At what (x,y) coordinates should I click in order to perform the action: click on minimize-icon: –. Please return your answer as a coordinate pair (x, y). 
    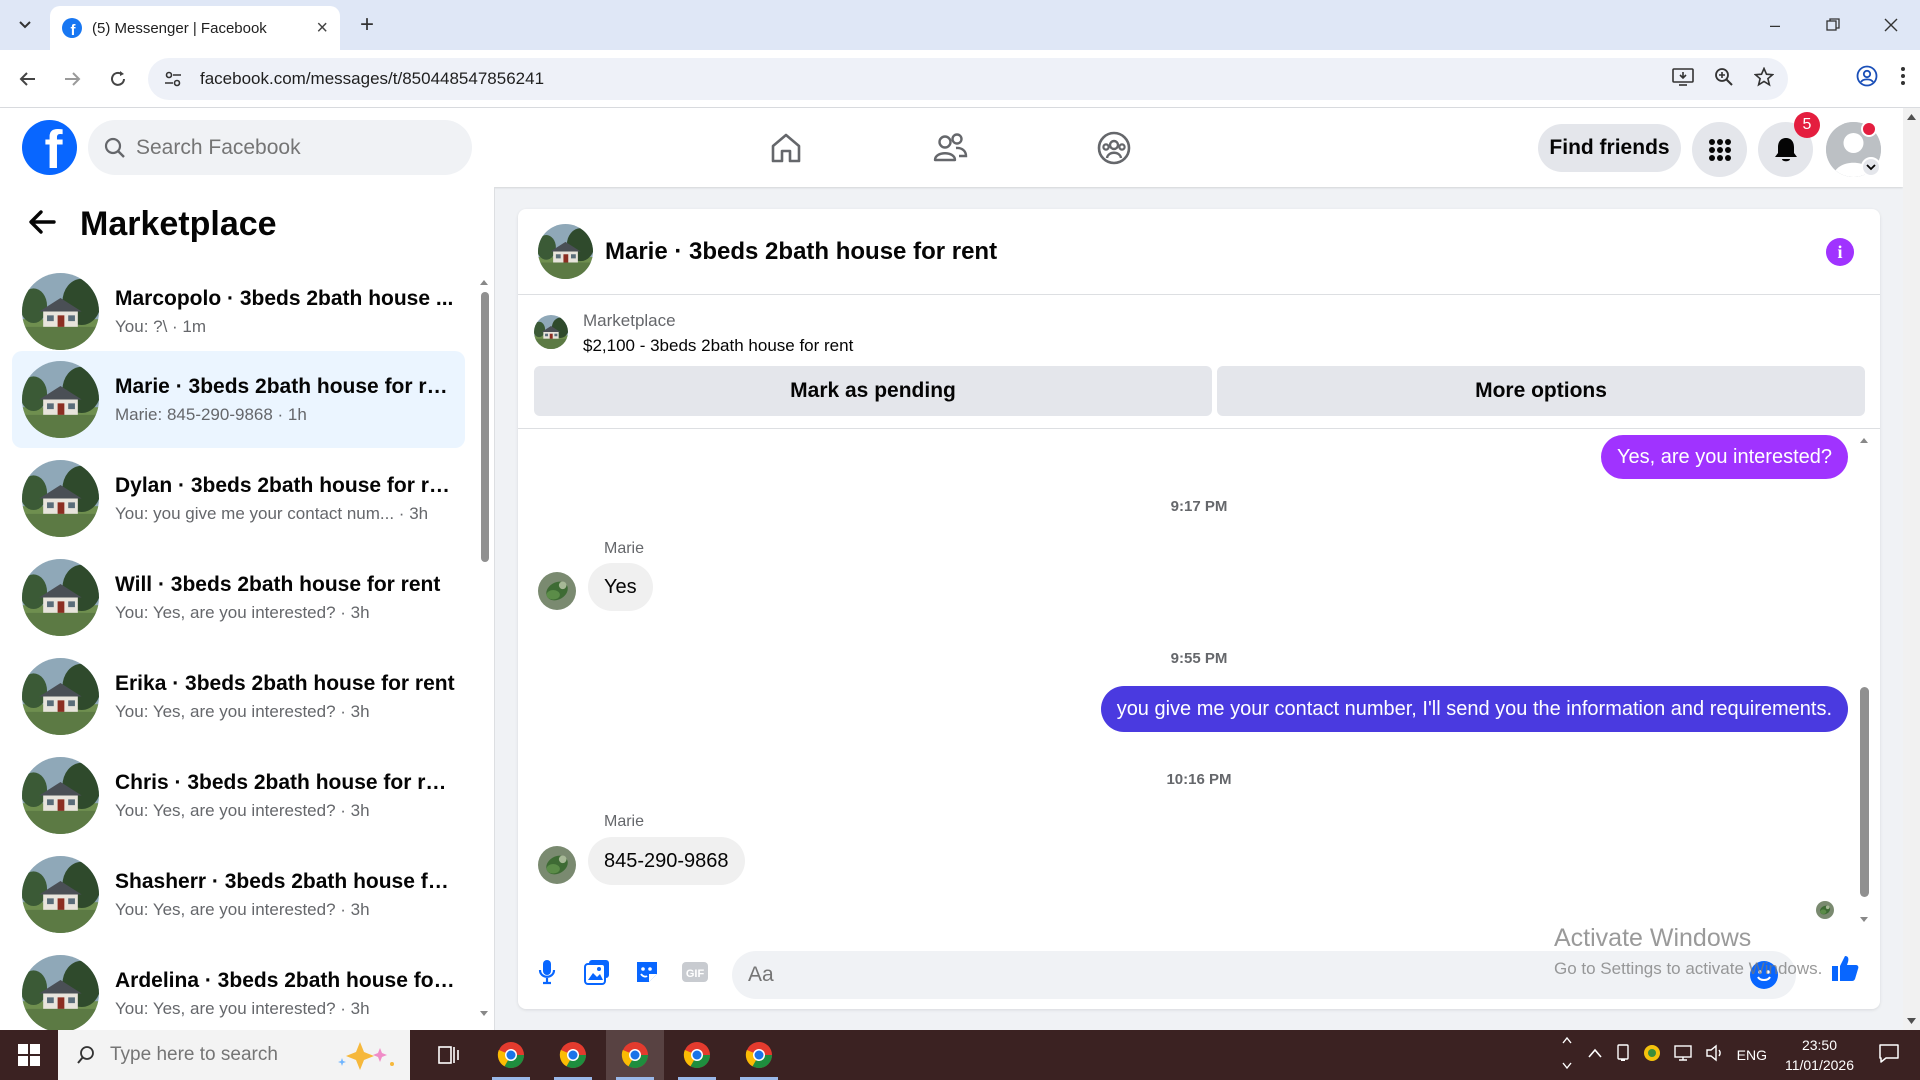
    Looking at the image, I should click on (1775, 25).